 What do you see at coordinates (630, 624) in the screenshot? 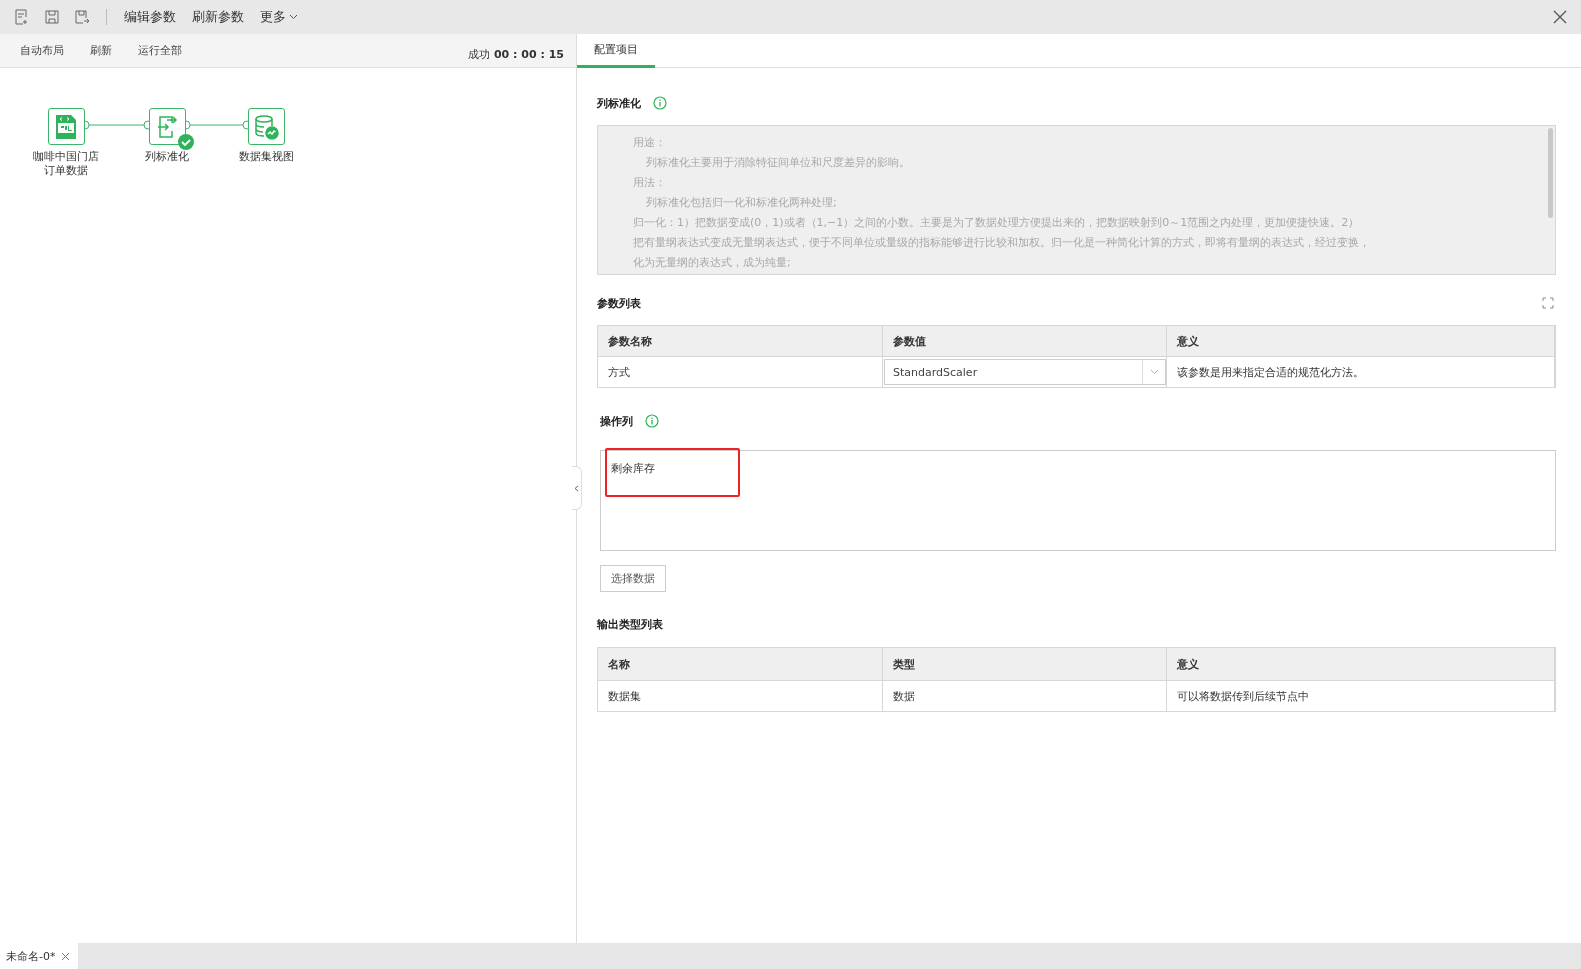
I see `section-title: 输出类型列表` at bounding box center [630, 624].